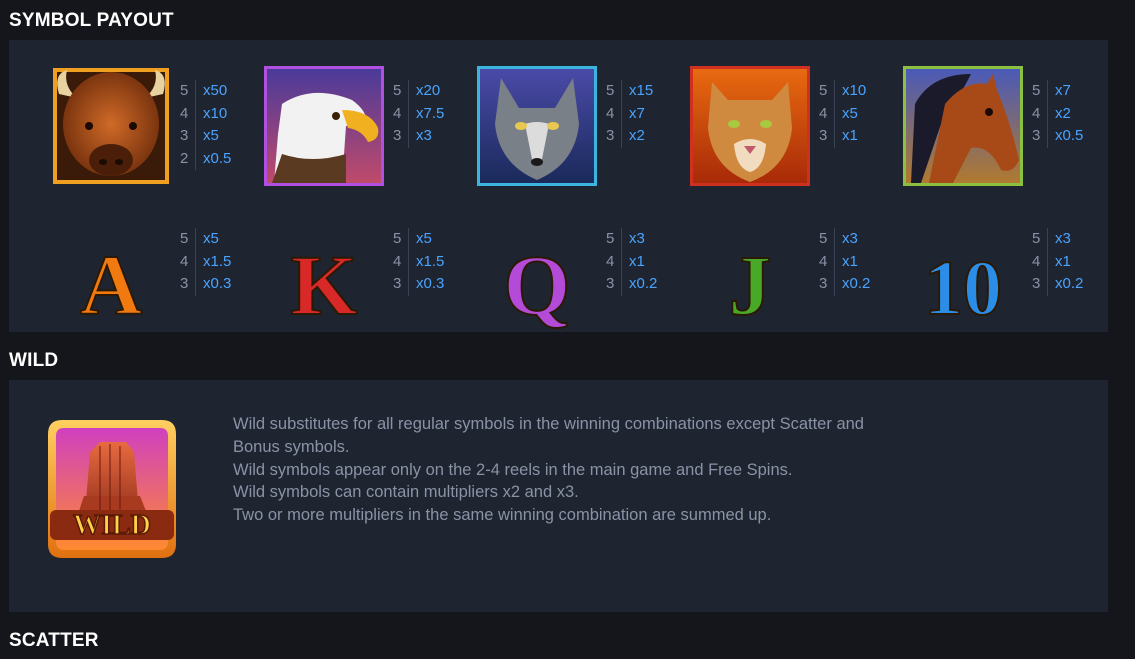 The height and width of the screenshot is (659, 1135). What do you see at coordinates (963, 287) in the screenshot?
I see `svg-text: 10` at bounding box center [963, 287].